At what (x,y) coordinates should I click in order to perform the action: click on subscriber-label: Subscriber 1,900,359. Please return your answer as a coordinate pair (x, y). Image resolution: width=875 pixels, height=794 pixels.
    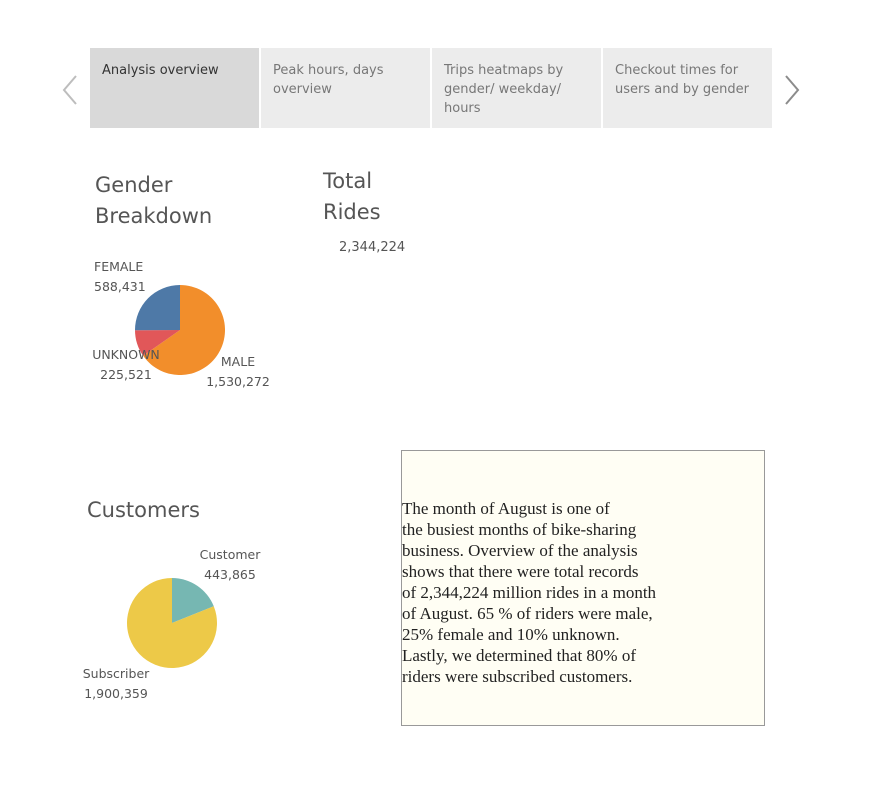
    Looking at the image, I should click on (116, 684).